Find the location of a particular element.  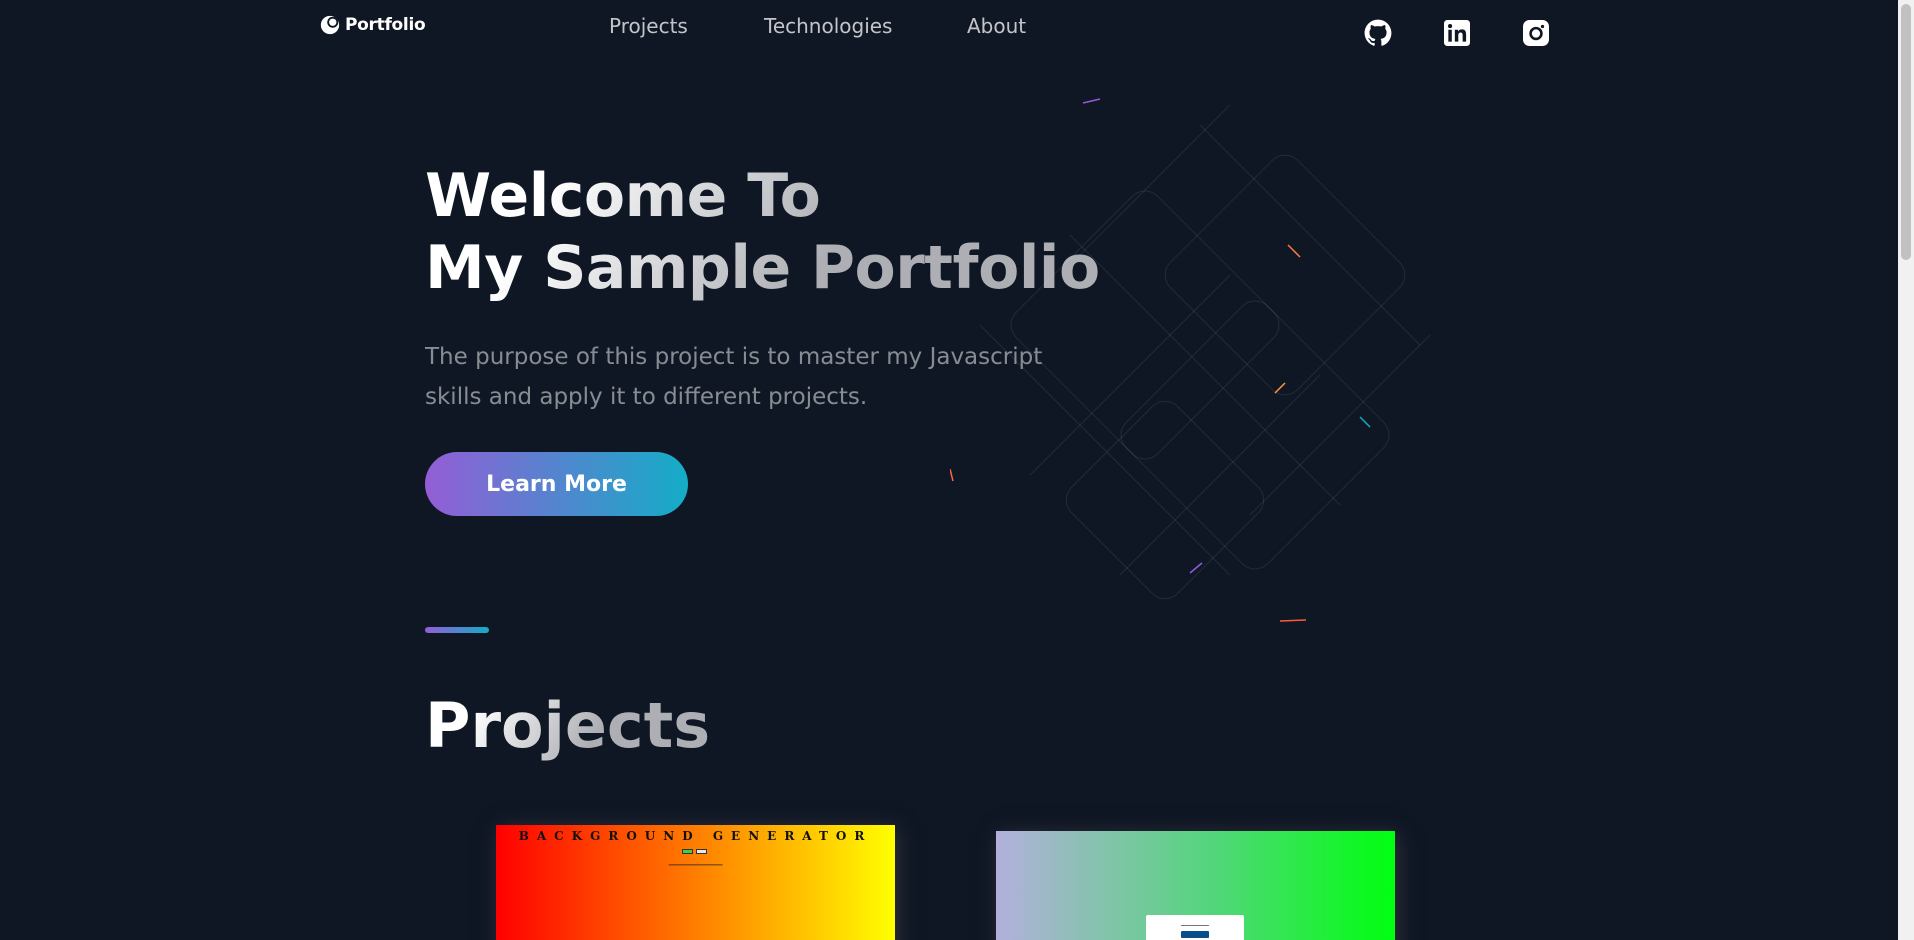

learn-more-button: Learn More is located at coordinates (556, 484).